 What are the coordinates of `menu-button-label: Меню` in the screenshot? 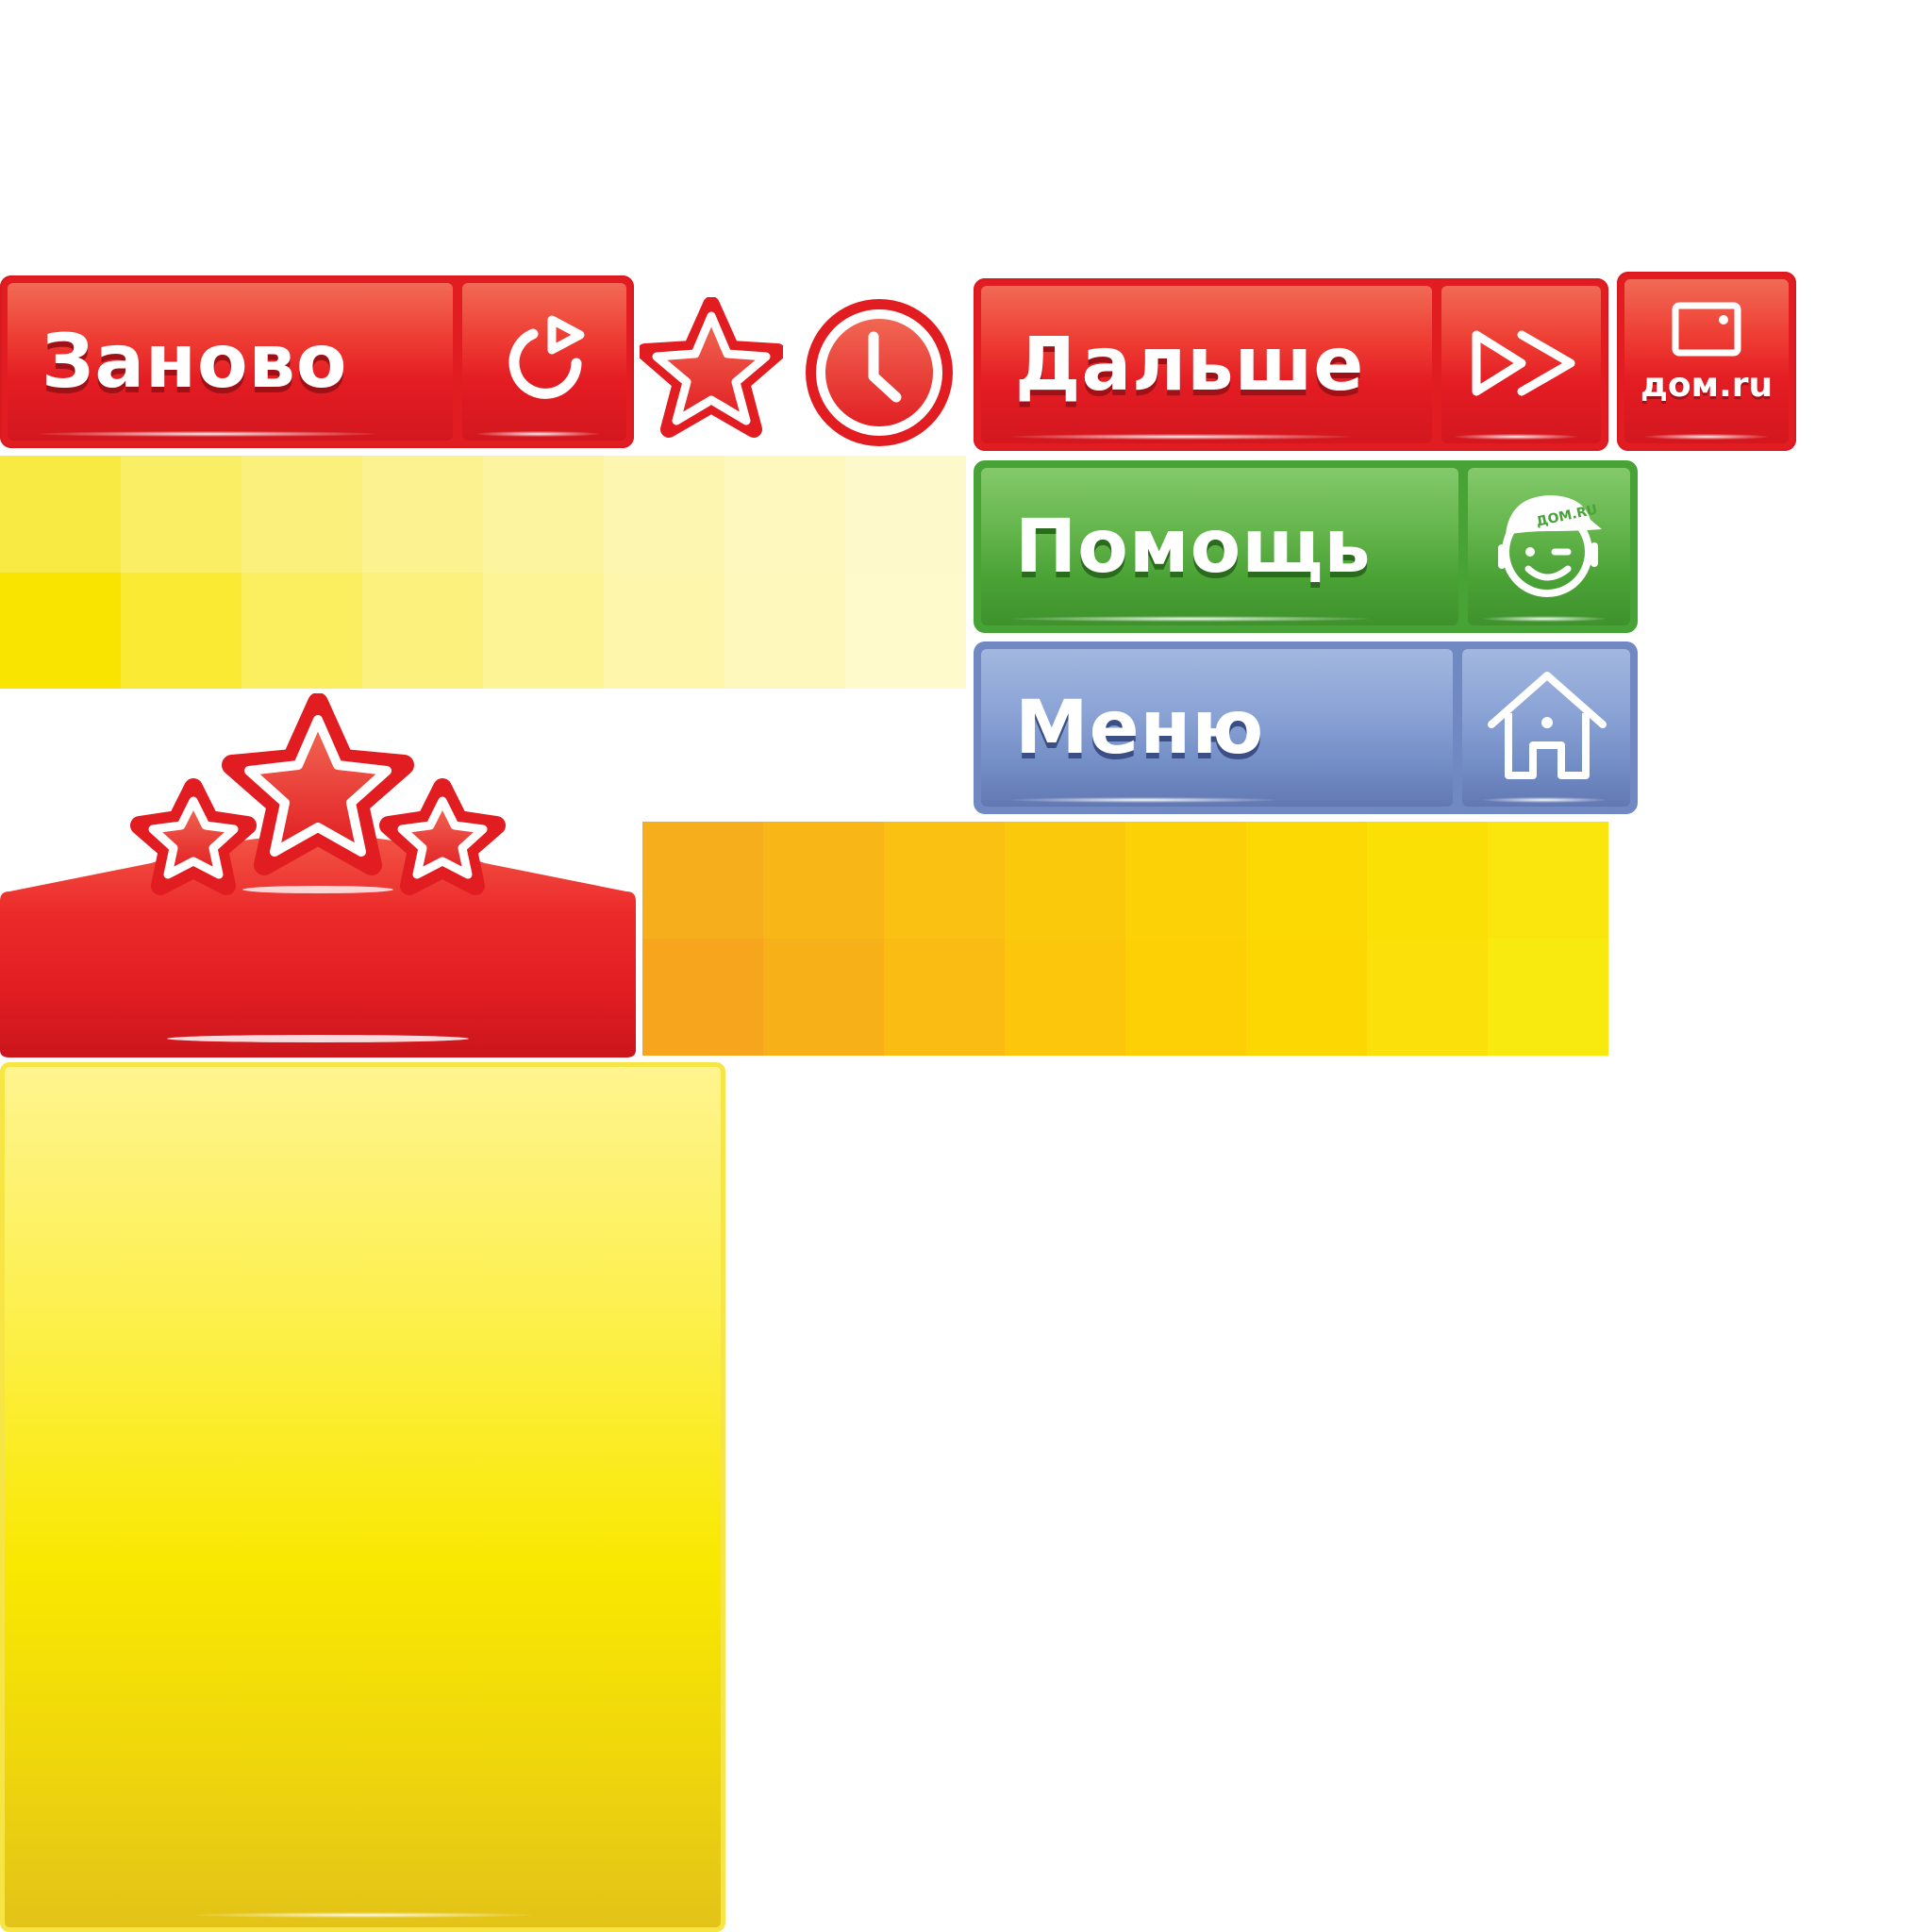 It's located at (1140, 728).